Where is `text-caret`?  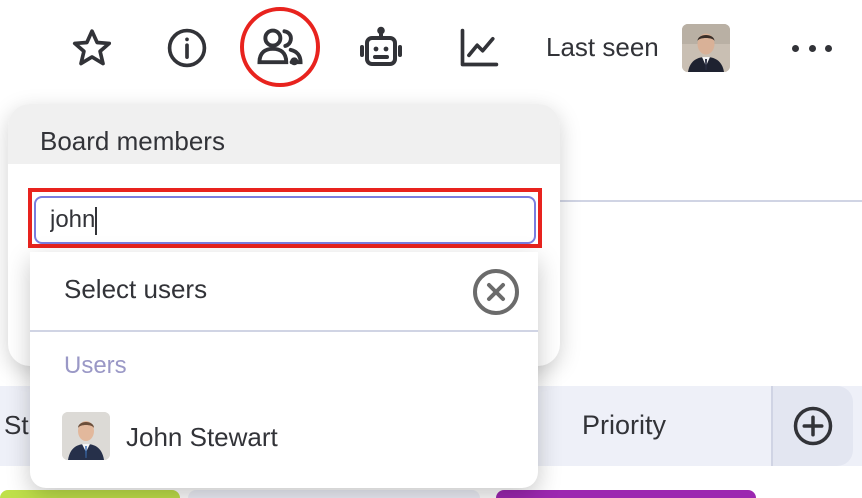
text-caret is located at coordinates (96, 221).